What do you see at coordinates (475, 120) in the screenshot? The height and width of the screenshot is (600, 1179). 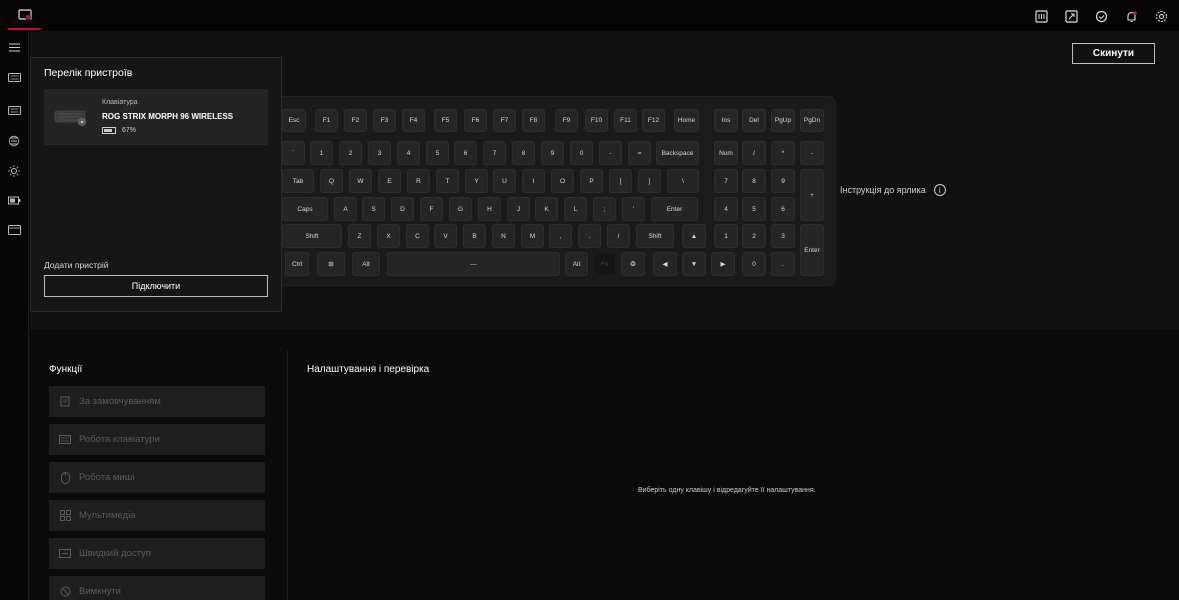 I see `key-row1-6: F6` at bounding box center [475, 120].